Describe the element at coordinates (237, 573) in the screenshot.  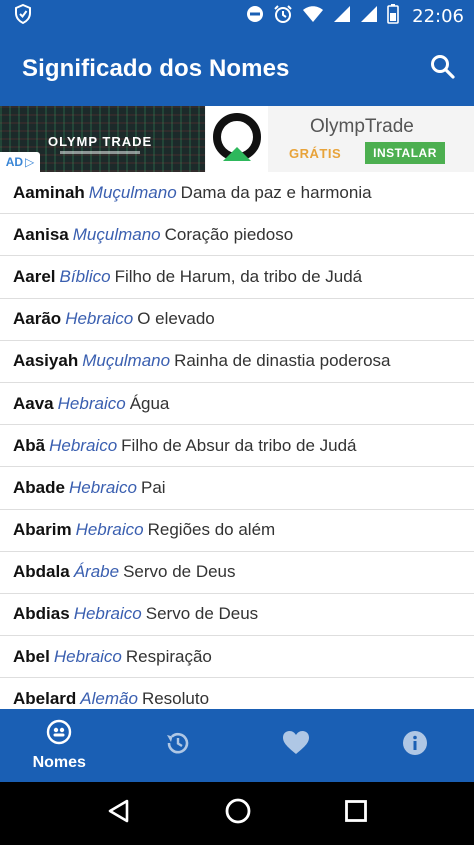
I see `list-item: Abdala Árabe Servo de Deus` at that location.